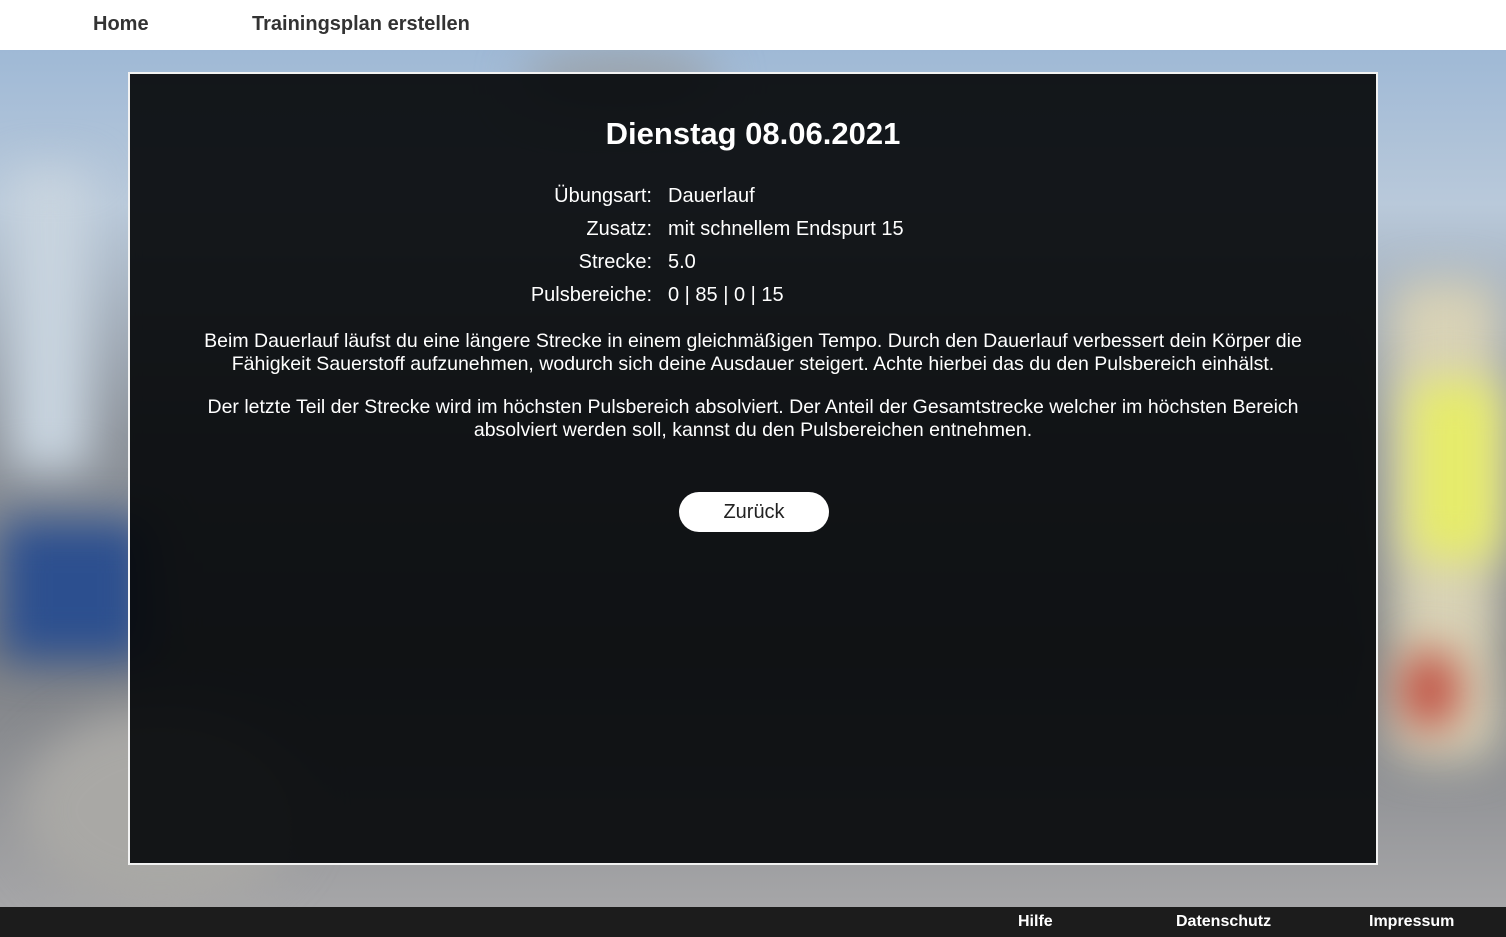 This screenshot has width=1506, height=937. I want to click on detail-value: 0 | 85 | 0 | 15, so click(726, 295).